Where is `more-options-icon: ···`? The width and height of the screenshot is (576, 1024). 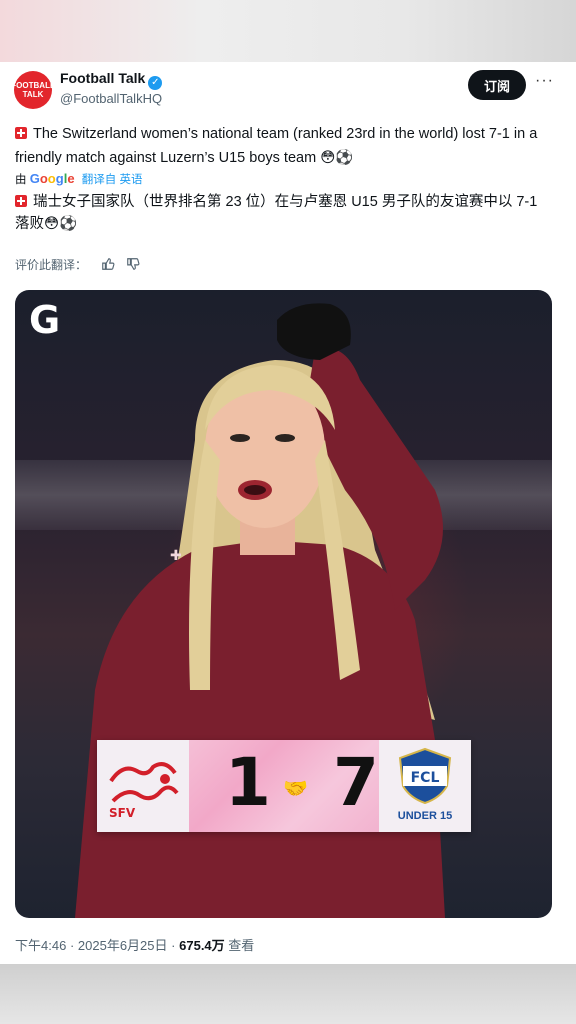
more-options-icon: ··· is located at coordinates (544, 81).